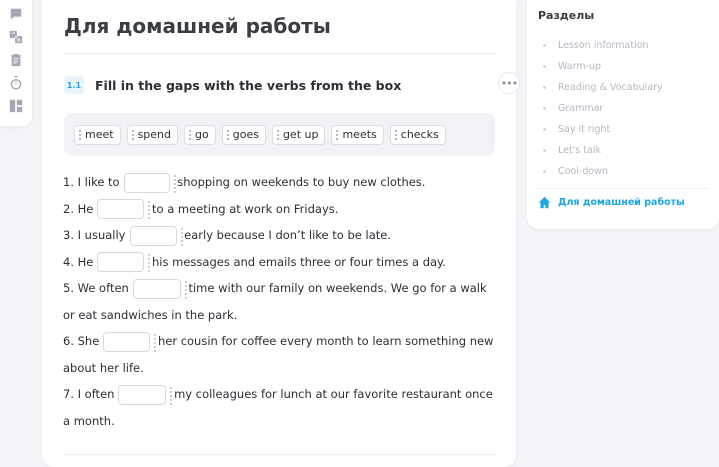  I want to click on page-title: Для домашней работы, so click(197, 26).